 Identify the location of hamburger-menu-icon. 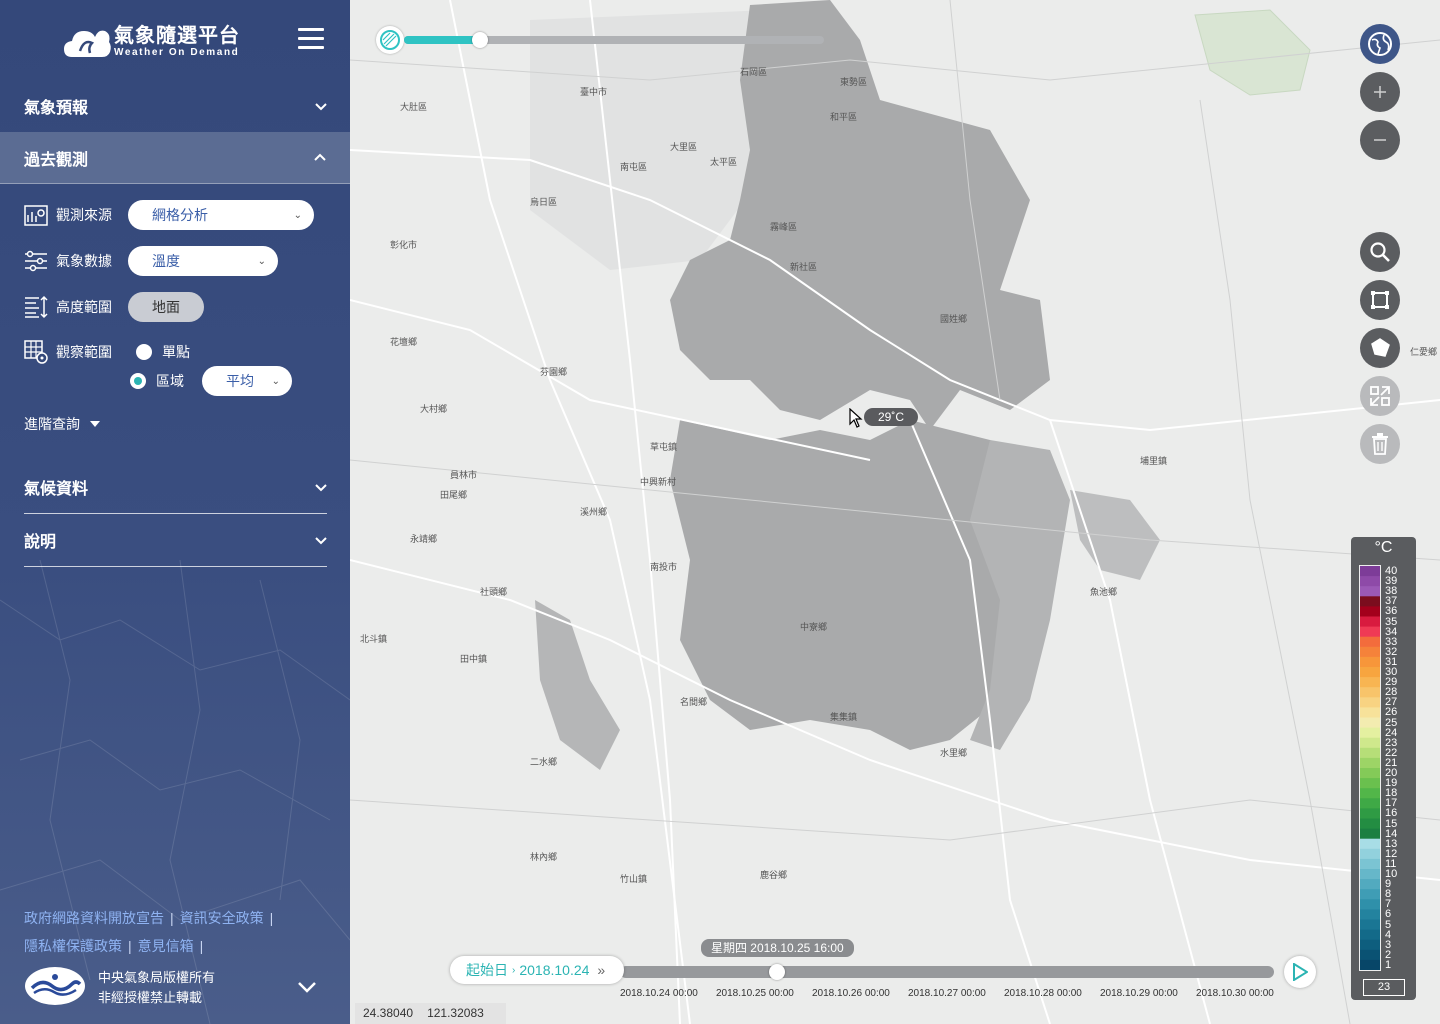
(311, 39).